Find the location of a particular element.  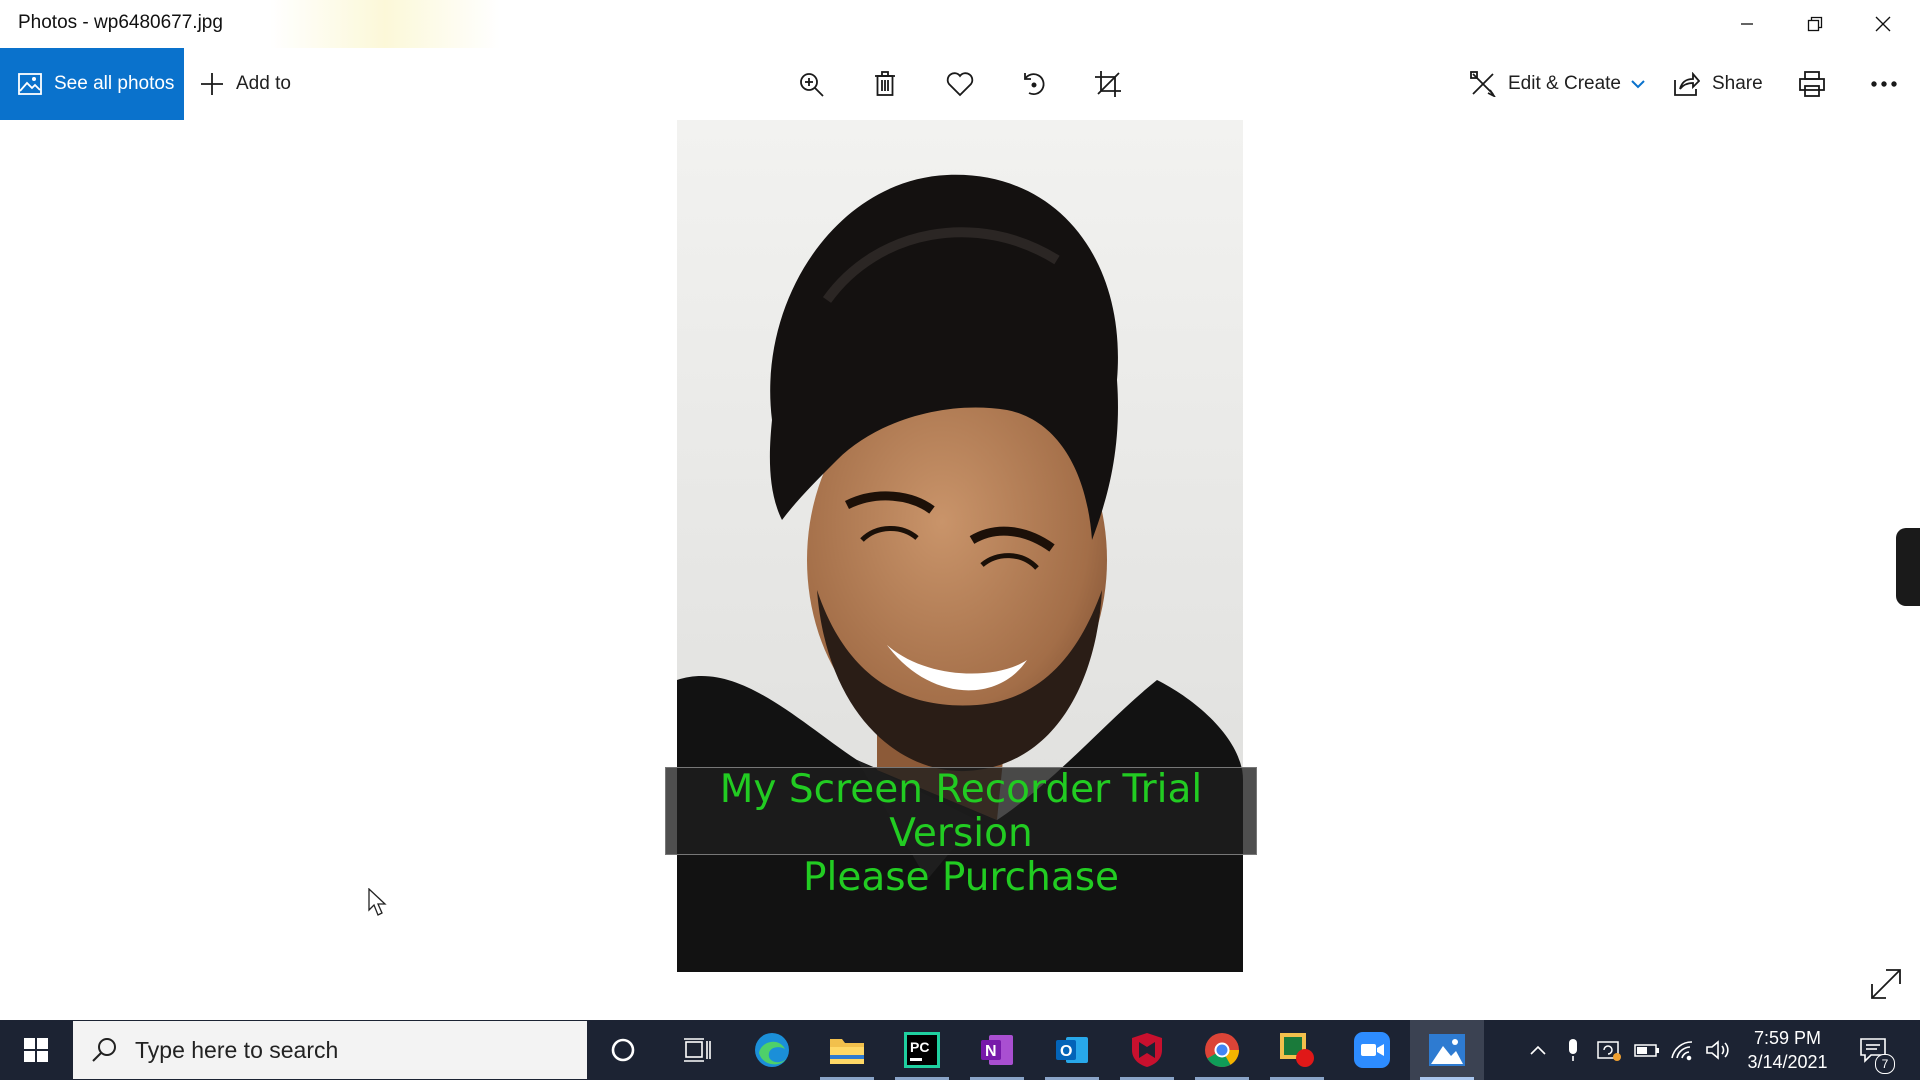

see-all-photos-label: See all photos is located at coordinates (114, 83).